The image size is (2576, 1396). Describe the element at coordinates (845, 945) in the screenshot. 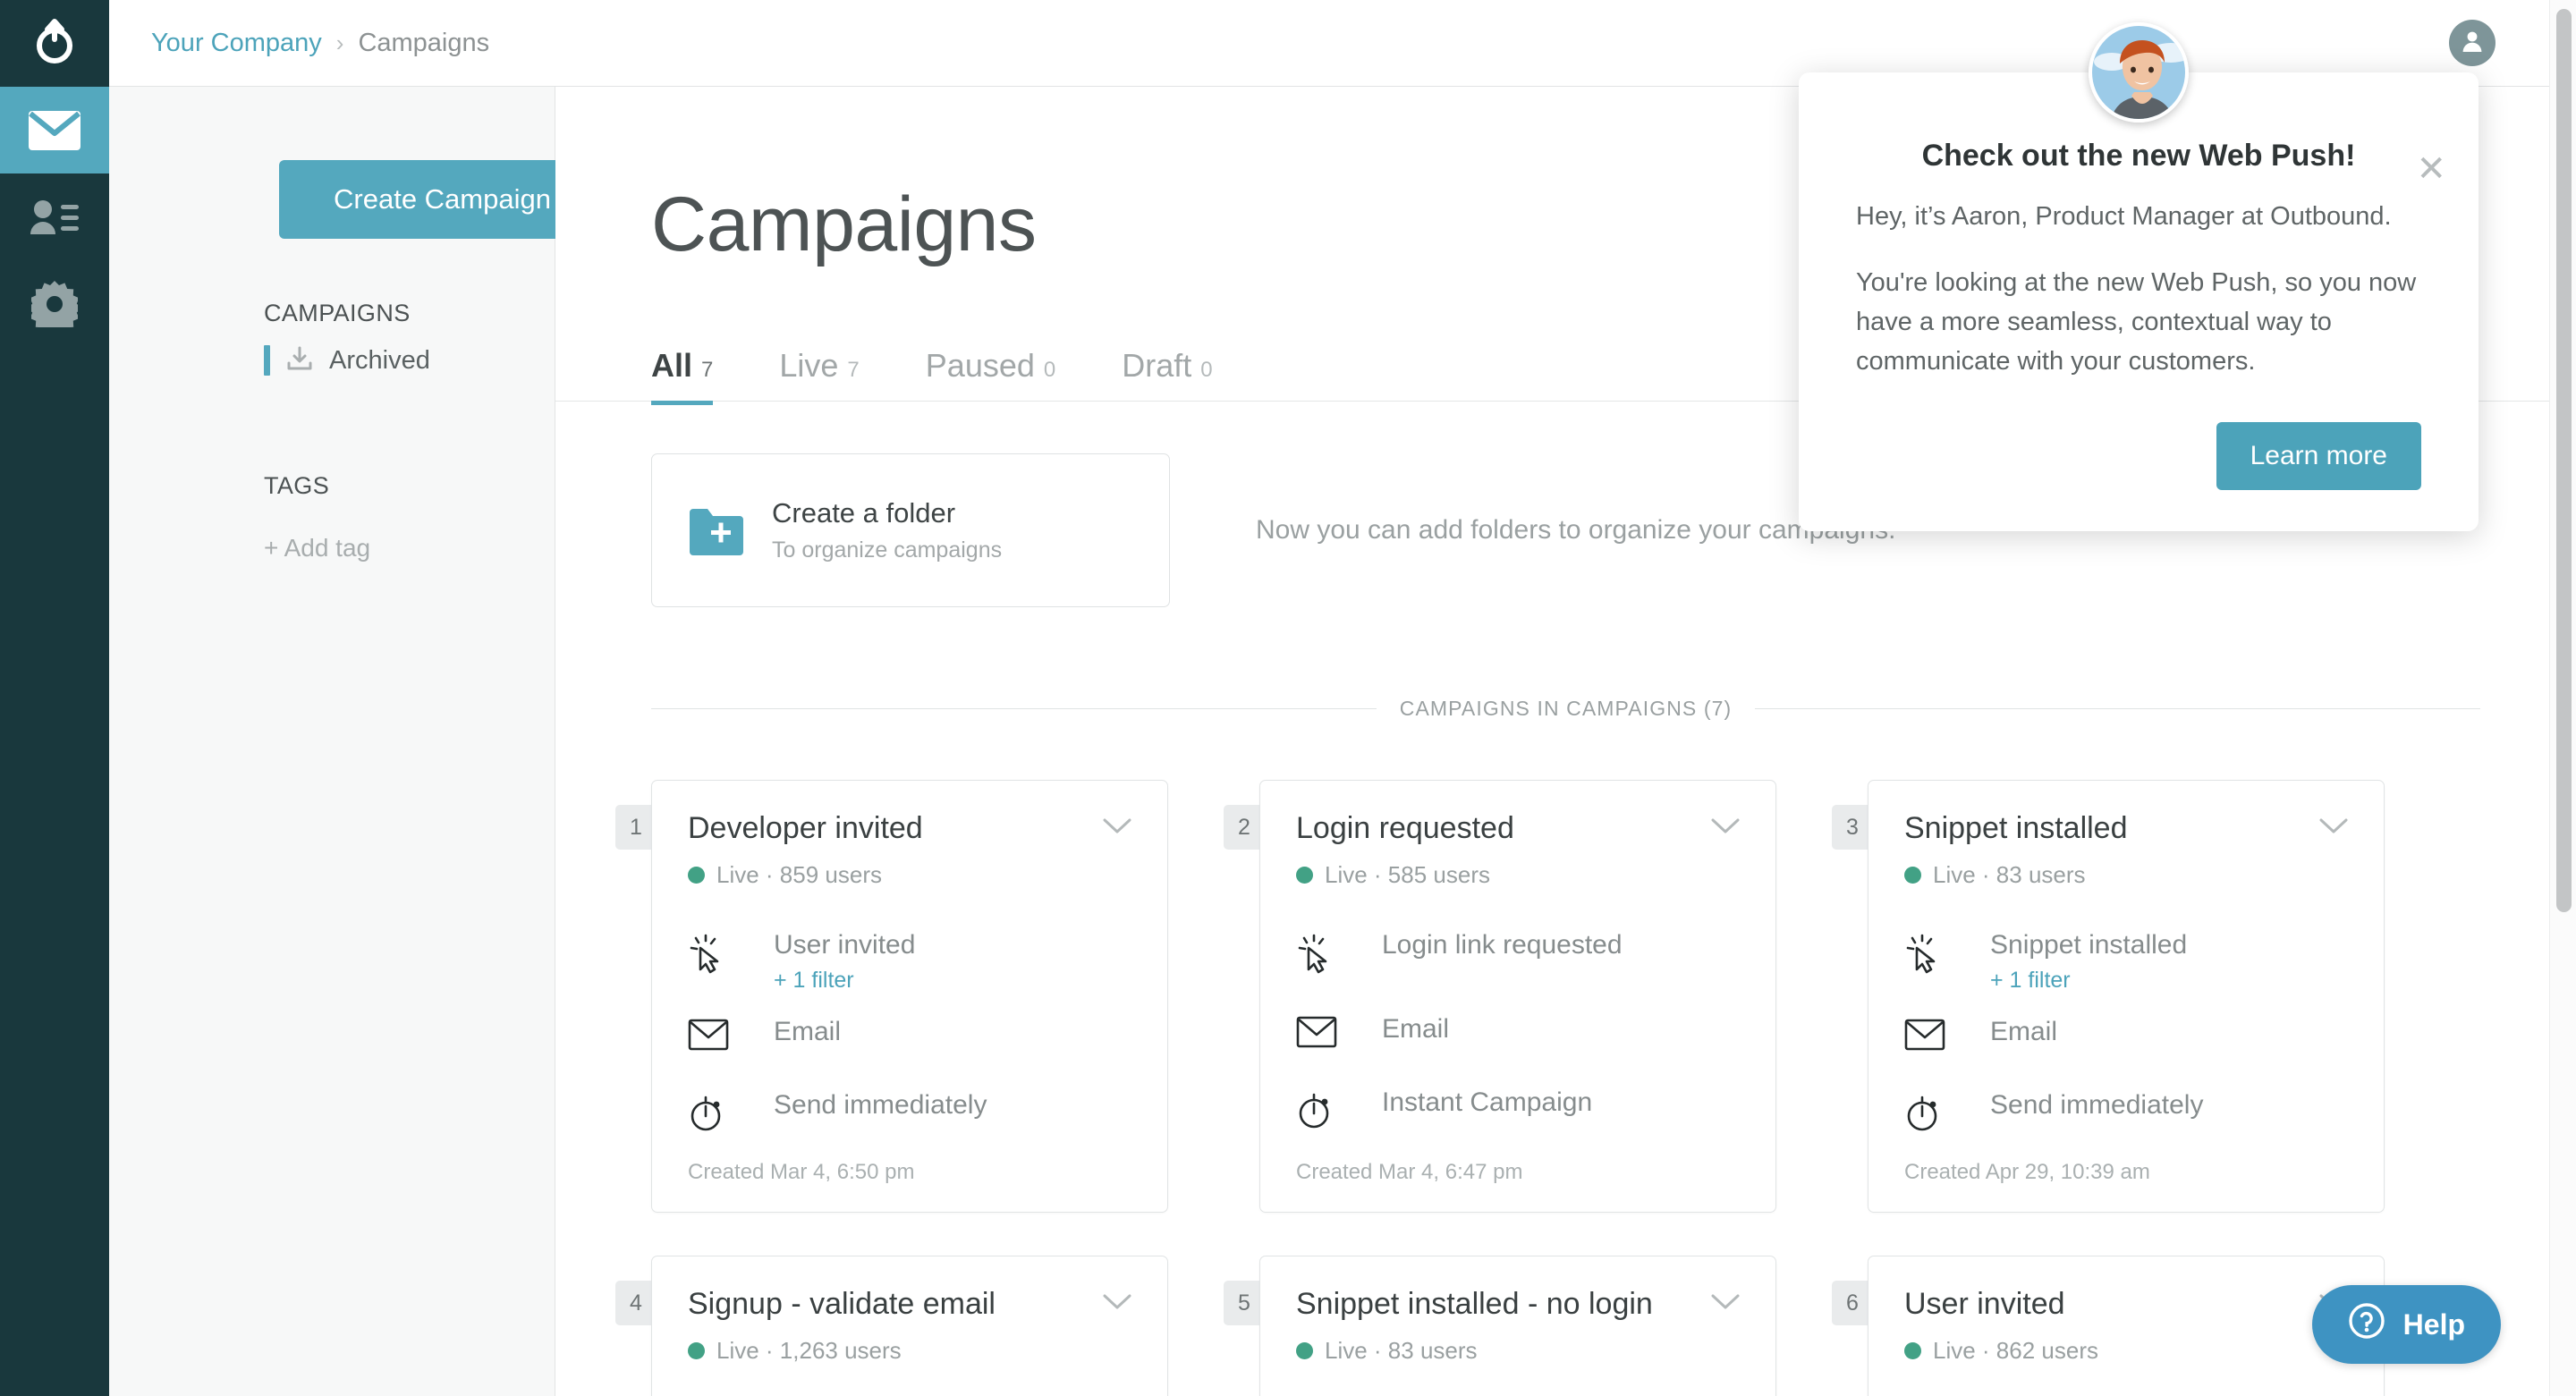

I see `campaign-trigger-label: User invited` at that location.